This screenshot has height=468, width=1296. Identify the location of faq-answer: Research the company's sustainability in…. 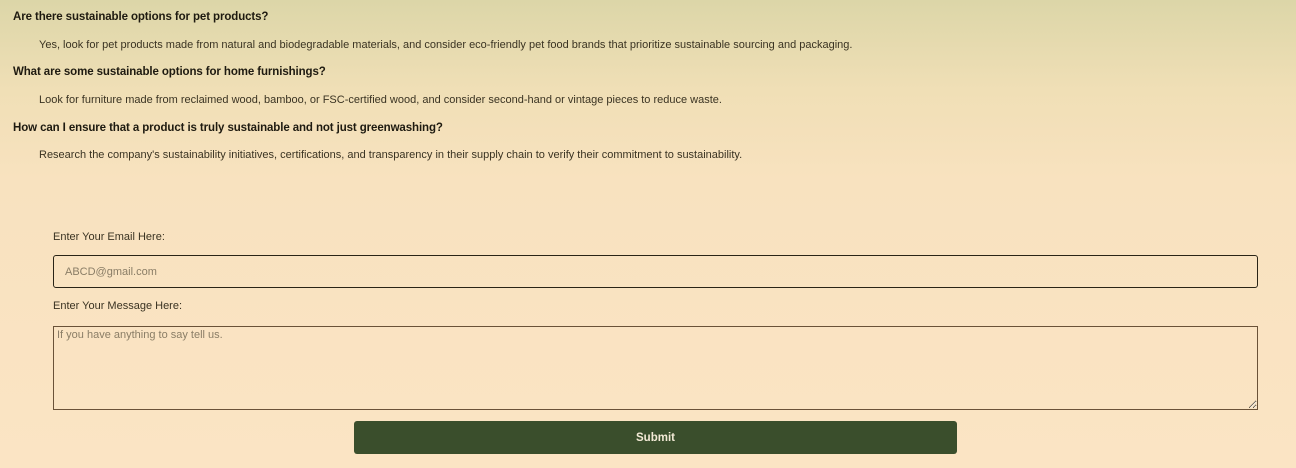
(391, 155).